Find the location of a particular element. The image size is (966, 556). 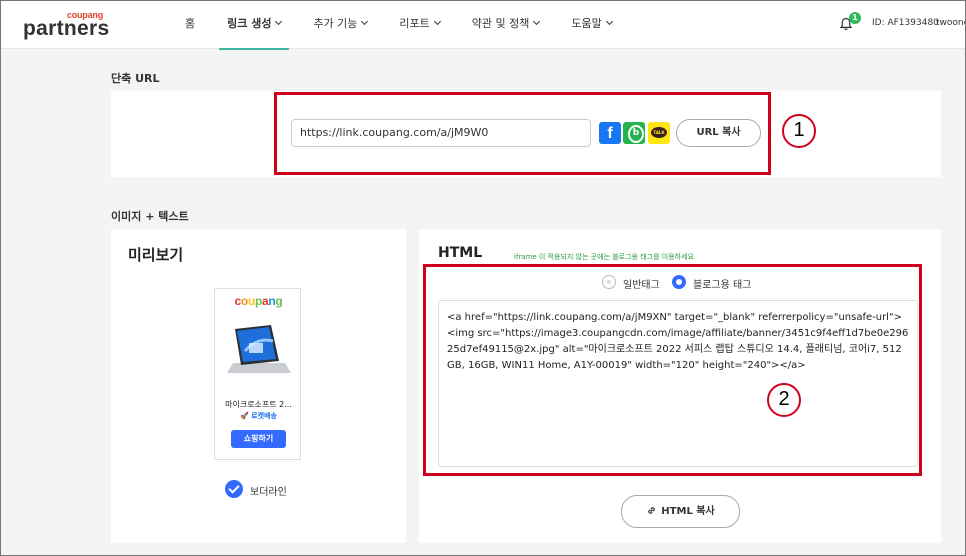

notification-badge: 1 is located at coordinates (855, 18).